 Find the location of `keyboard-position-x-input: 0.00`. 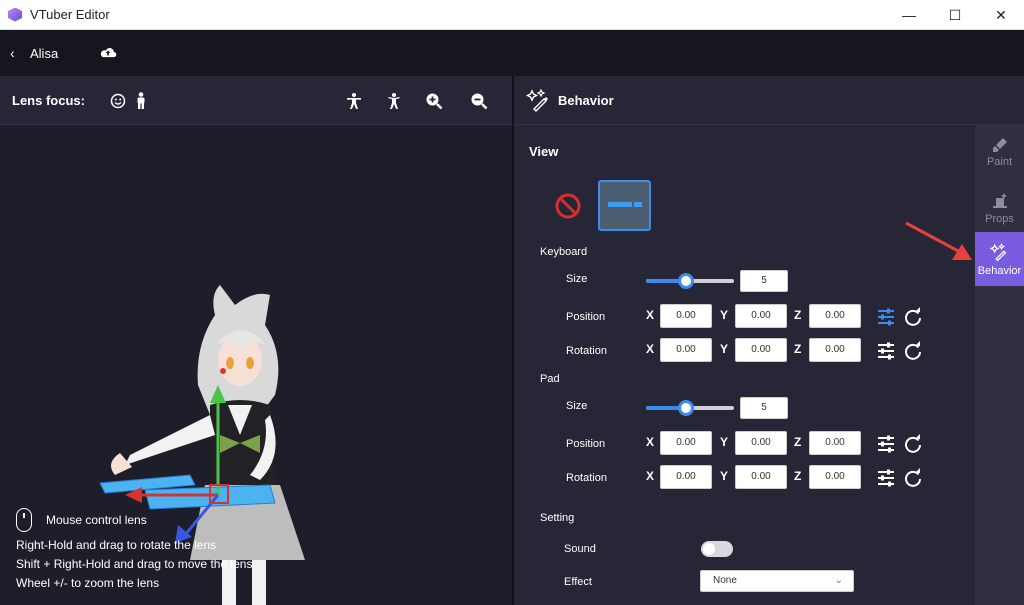

keyboard-position-x-input: 0.00 is located at coordinates (686, 316).